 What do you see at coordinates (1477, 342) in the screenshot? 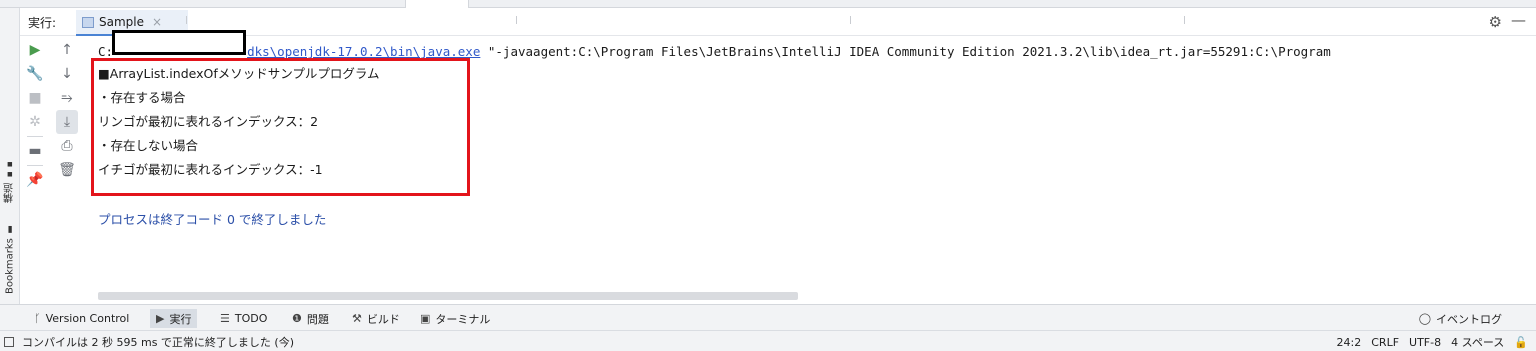
I see `indent-setting: 4 スペース` at bounding box center [1477, 342].